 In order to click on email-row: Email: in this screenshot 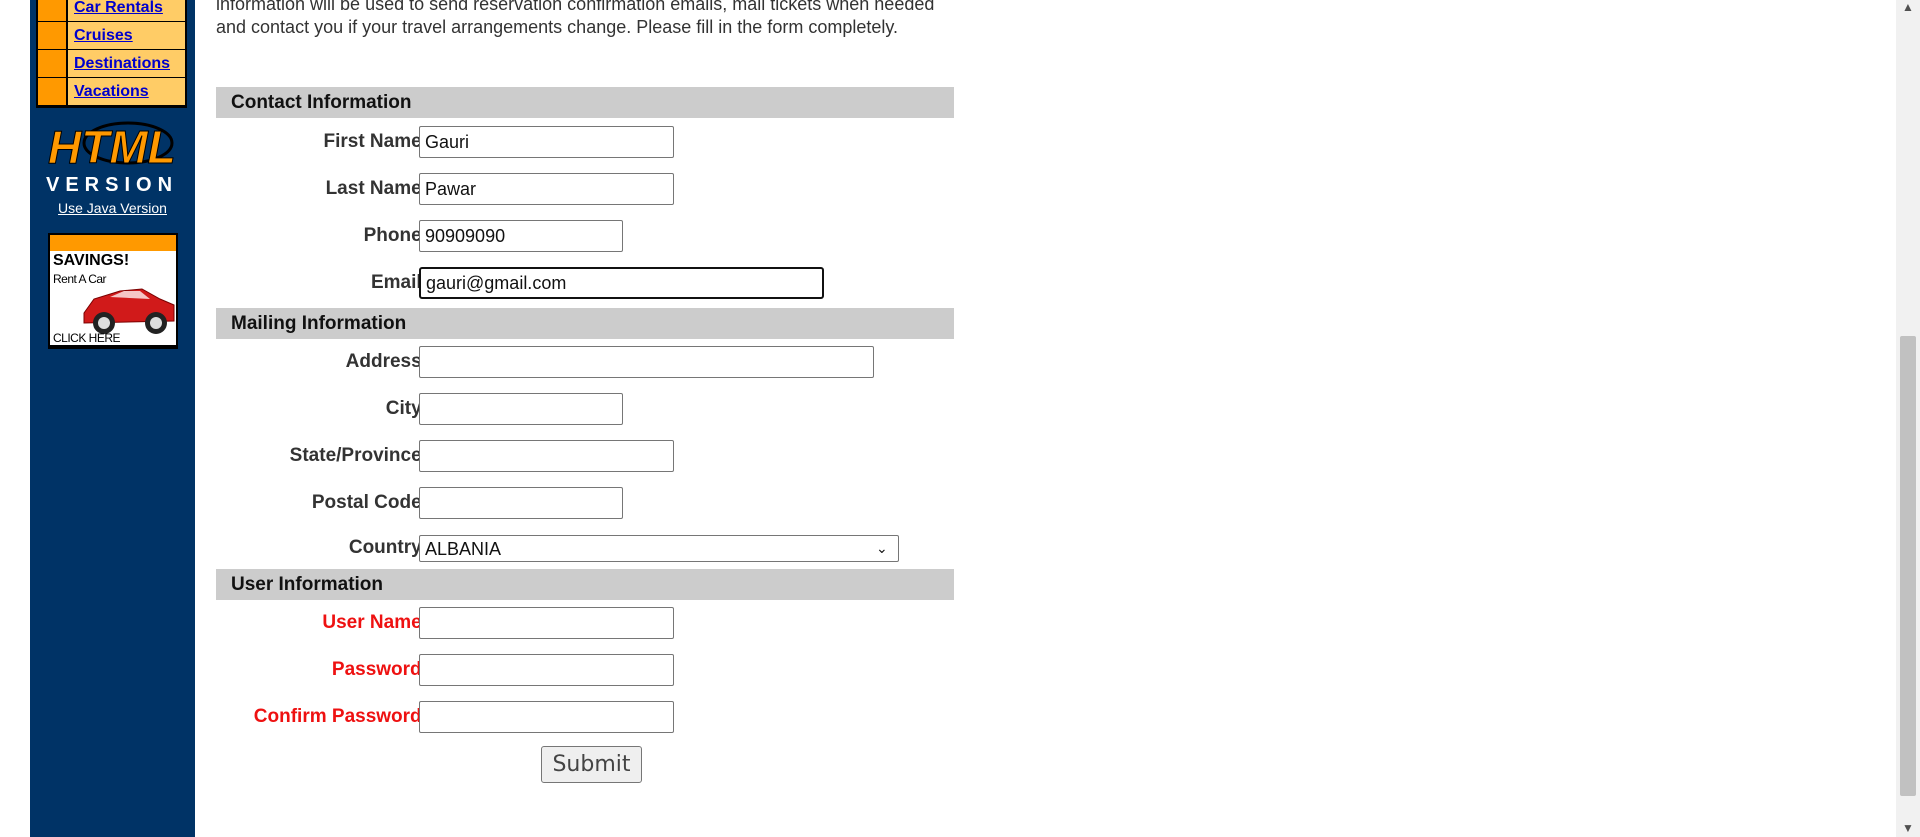, I will do `click(586, 284)`.